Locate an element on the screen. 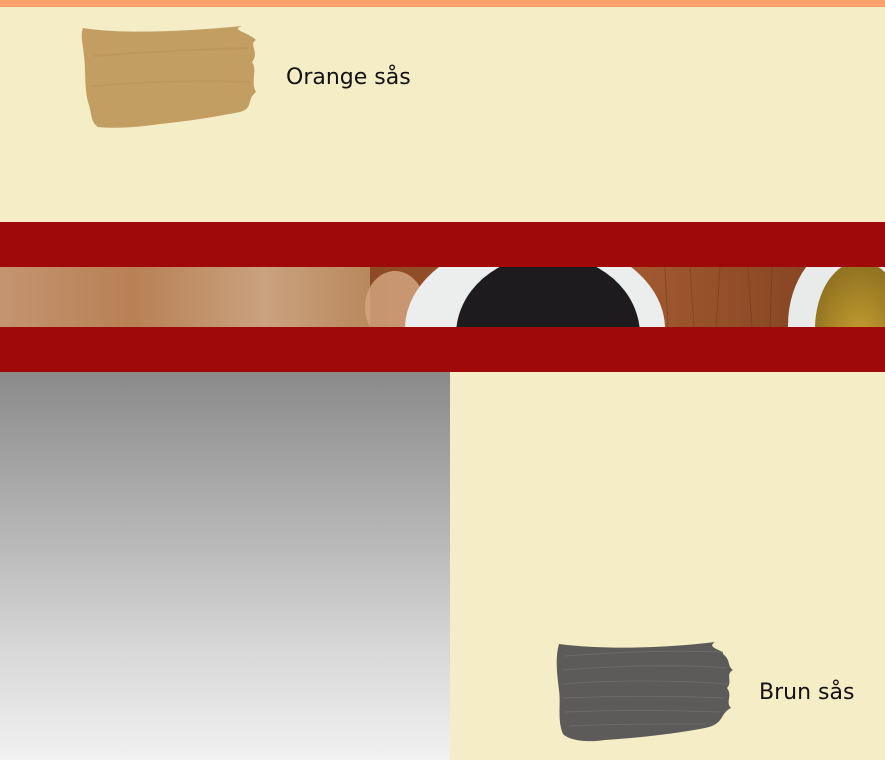 This screenshot has width=885, height=760. swatch-label: Orange sås is located at coordinates (348, 77).